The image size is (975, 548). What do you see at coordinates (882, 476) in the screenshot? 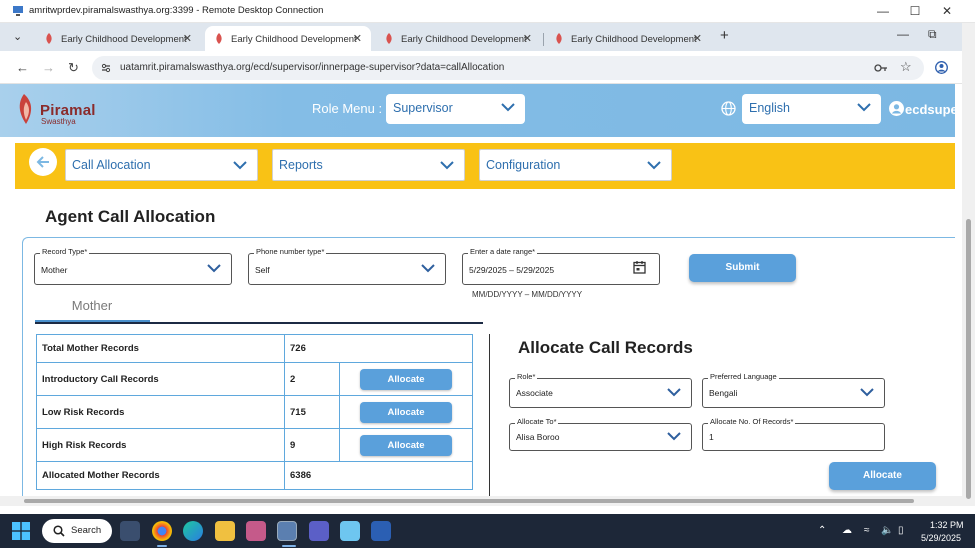
I see `allocate-button: Allocate` at bounding box center [882, 476].